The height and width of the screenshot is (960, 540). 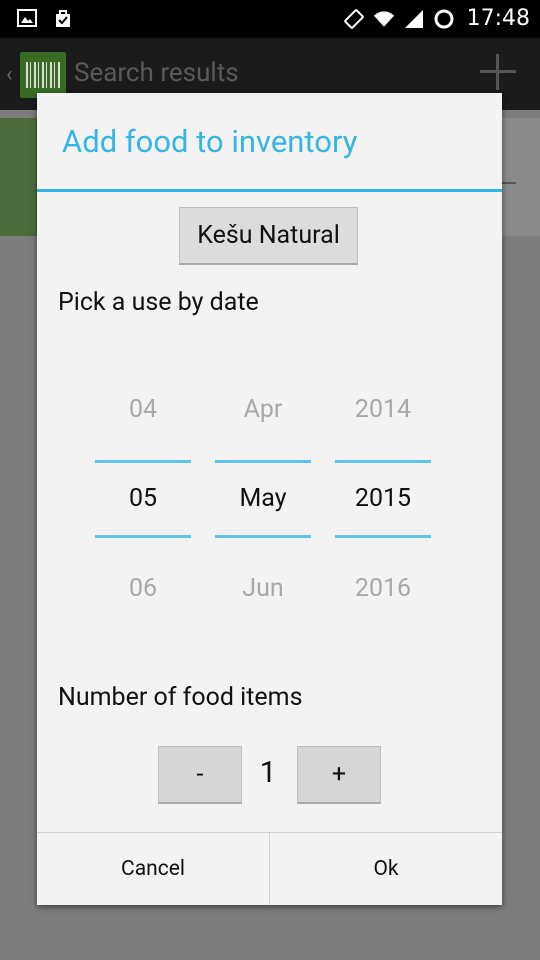 I want to click on day-current: 05, so click(x=143, y=498).